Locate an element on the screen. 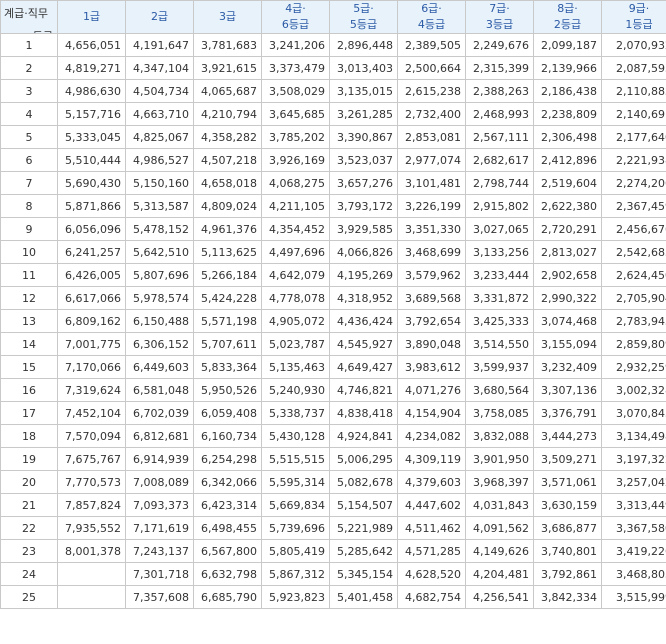 The image size is (666, 644). salary-cell: 3,233,444 is located at coordinates (499, 275).